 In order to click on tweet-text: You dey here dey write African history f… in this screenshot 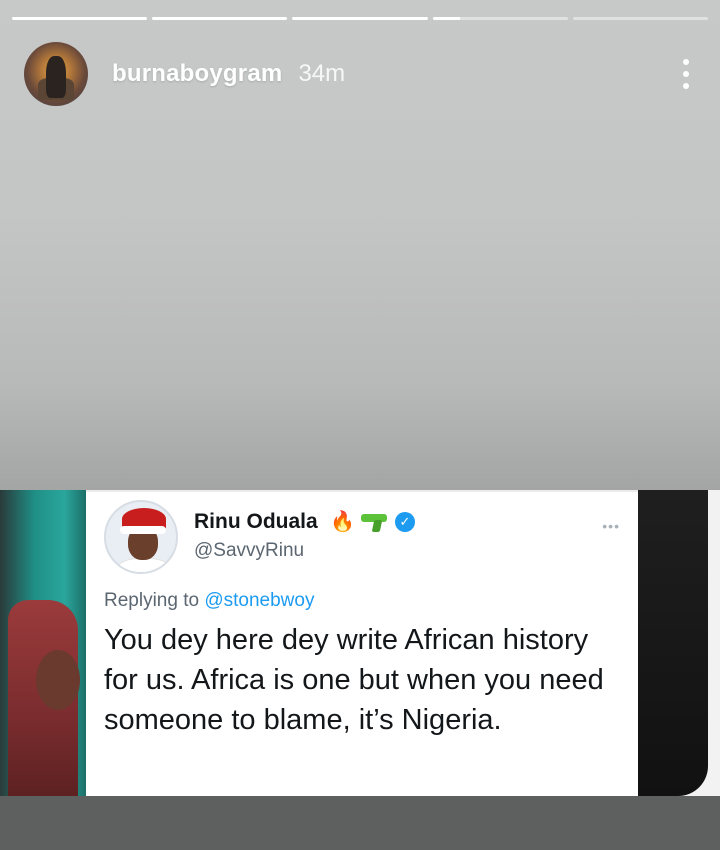, I will do `click(354, 680)`.